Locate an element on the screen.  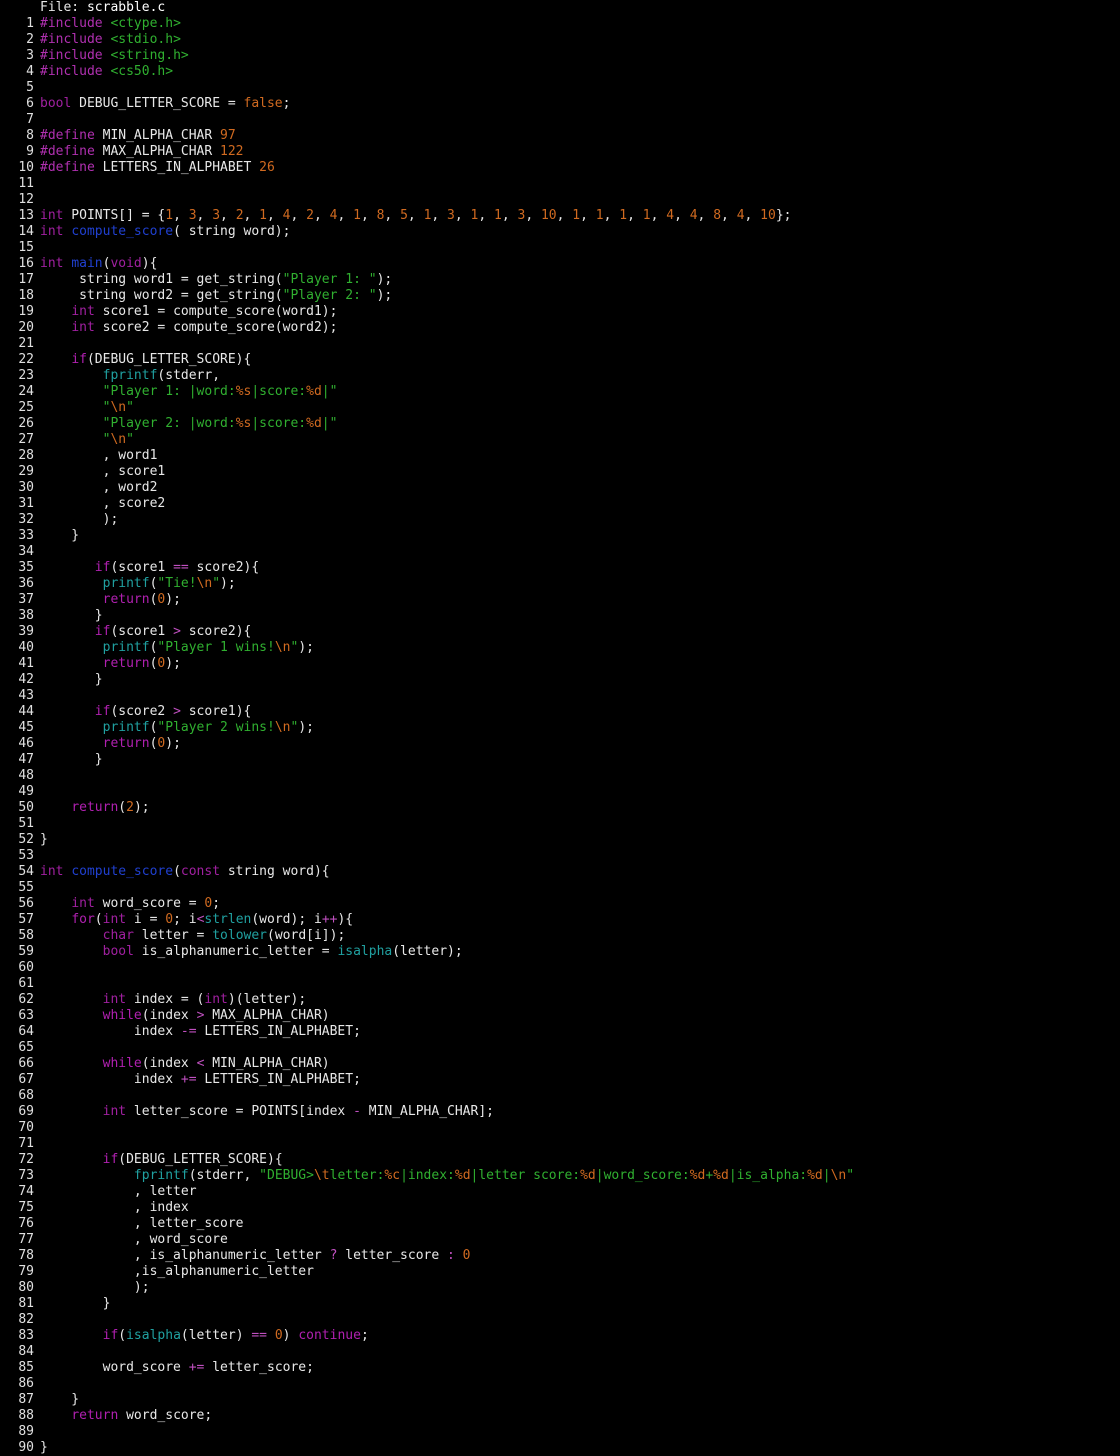
code-line: 62 int index = (int)(letter); is located at coordinates (560, 1000).